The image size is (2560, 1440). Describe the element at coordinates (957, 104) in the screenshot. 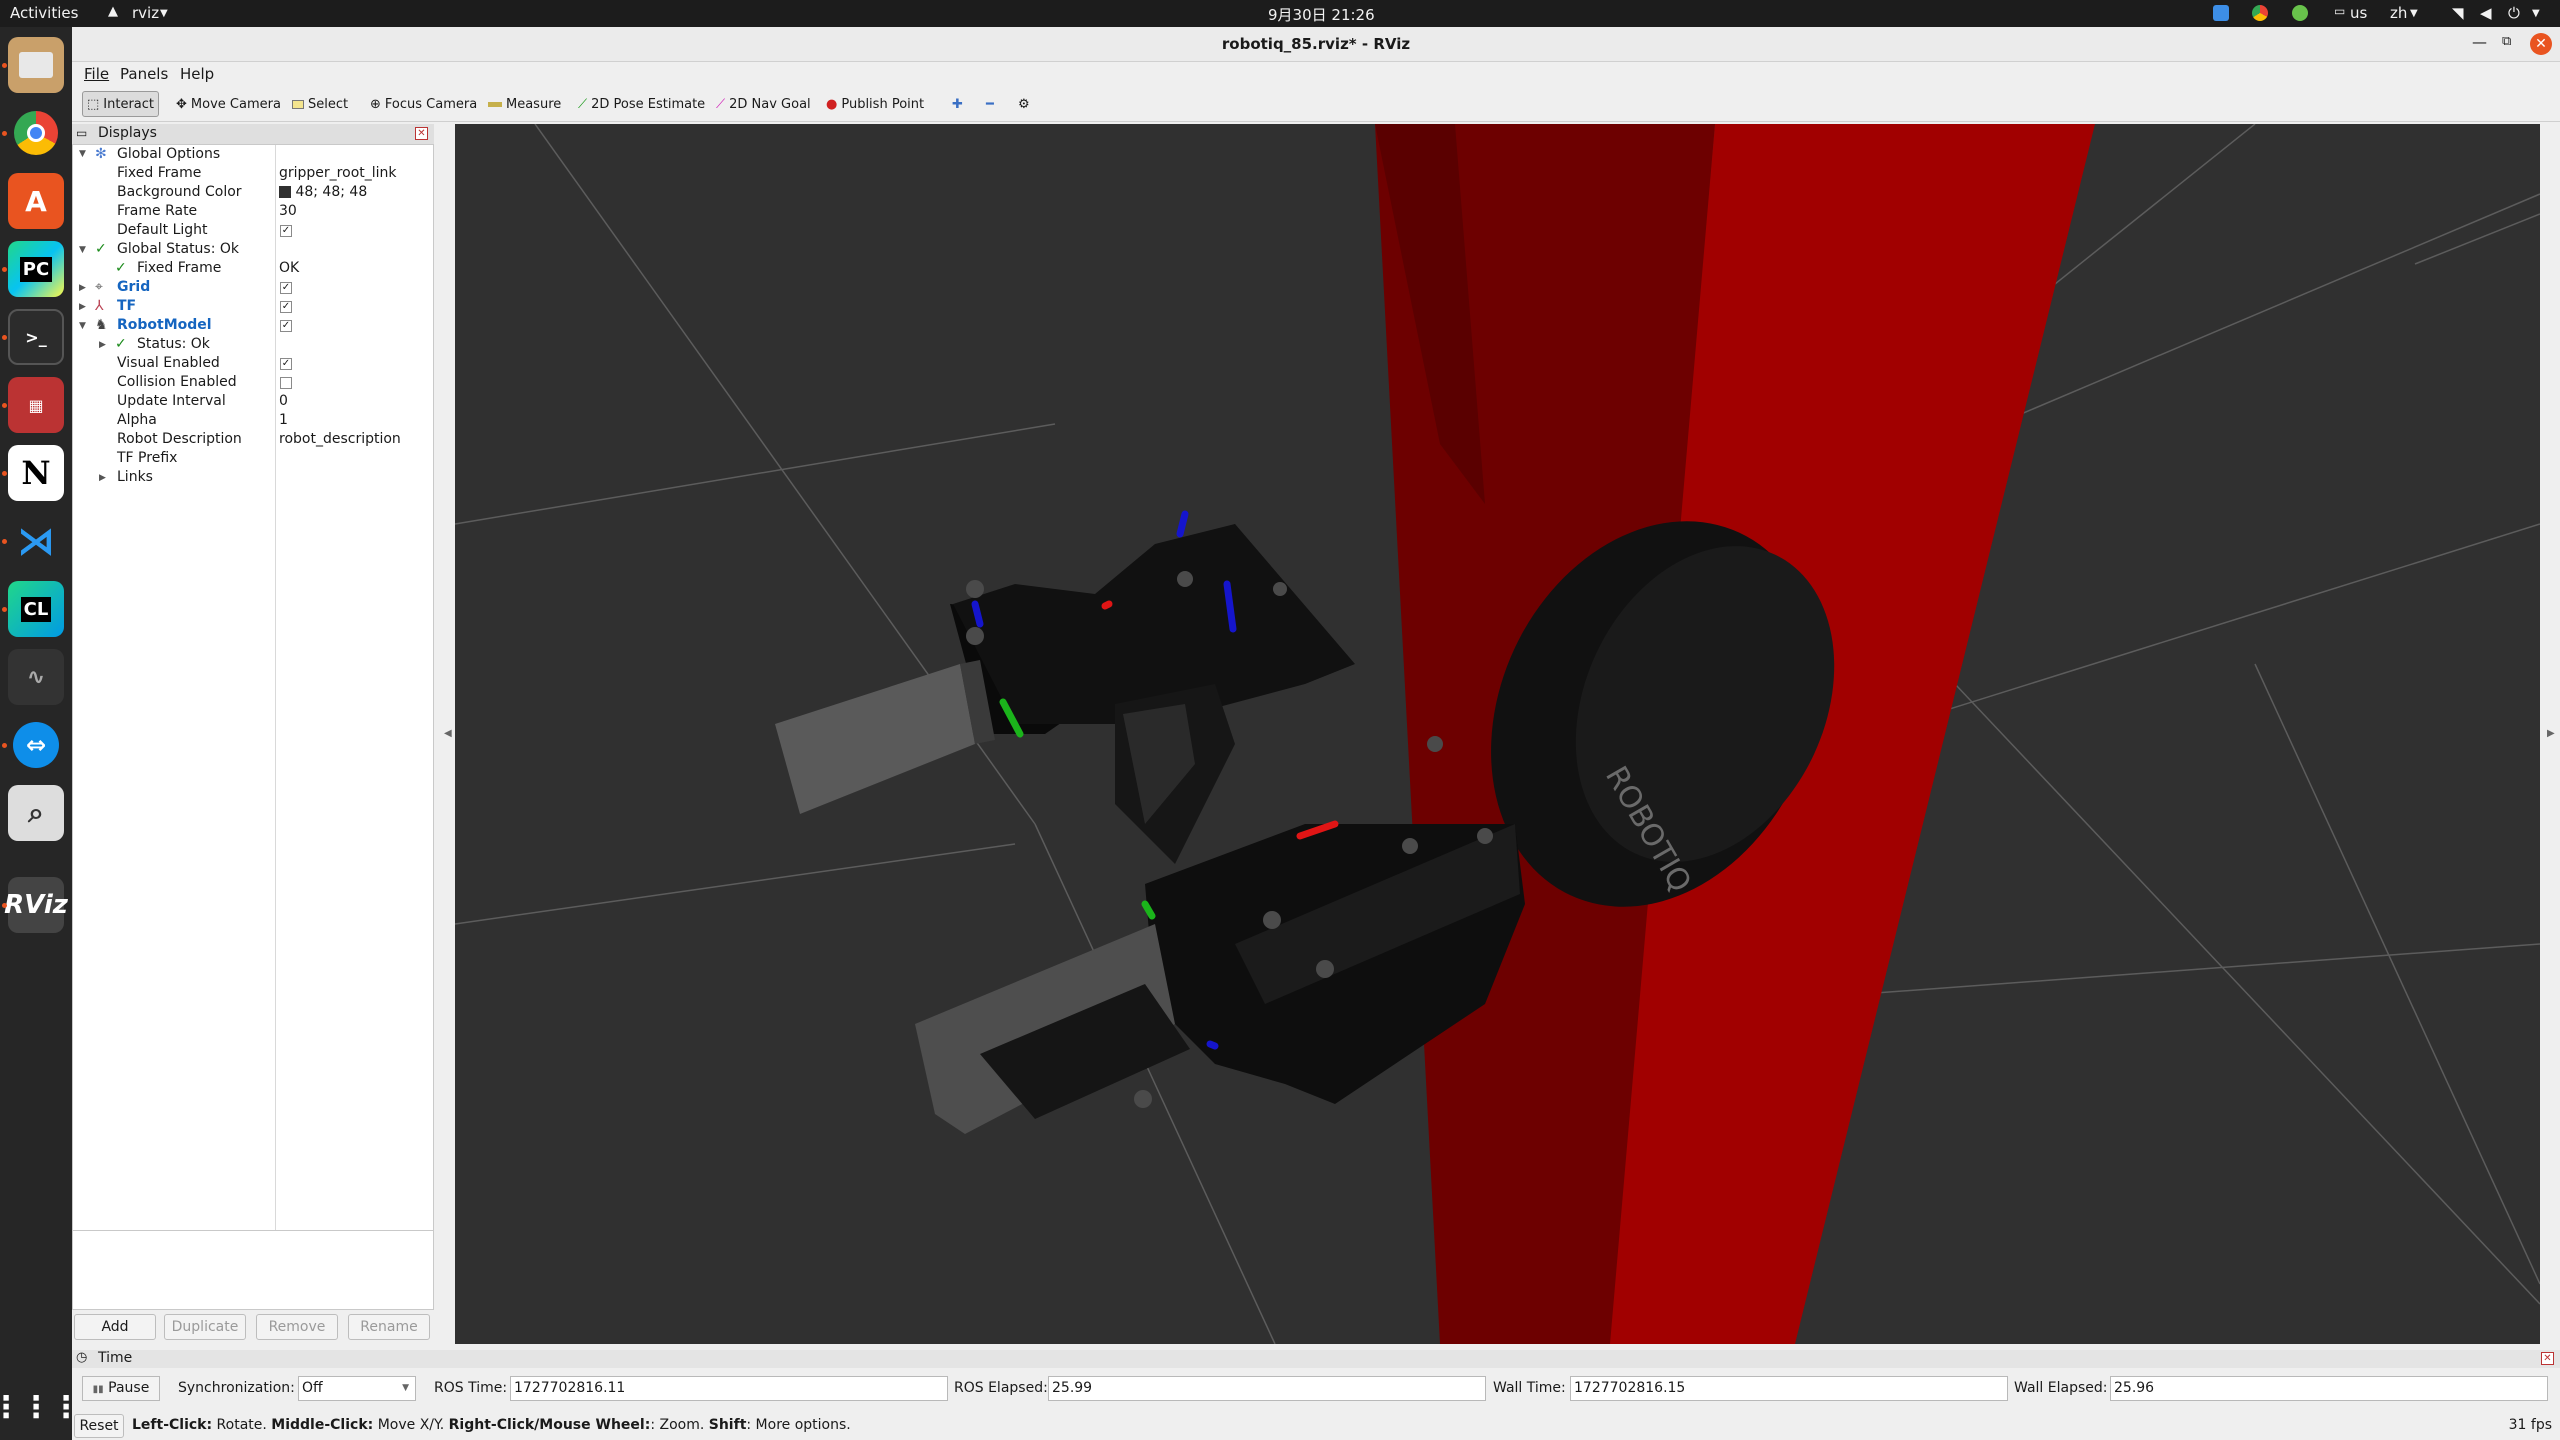

I see `add-tool-icon: ✚` at that location.